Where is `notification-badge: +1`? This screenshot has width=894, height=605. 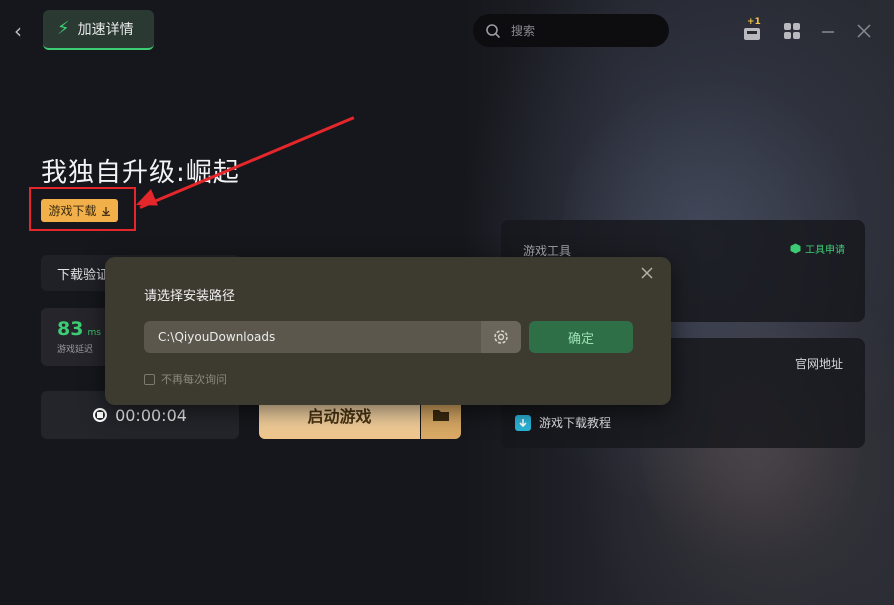 notification-badge: +1 is located at coordinates (754, 22).